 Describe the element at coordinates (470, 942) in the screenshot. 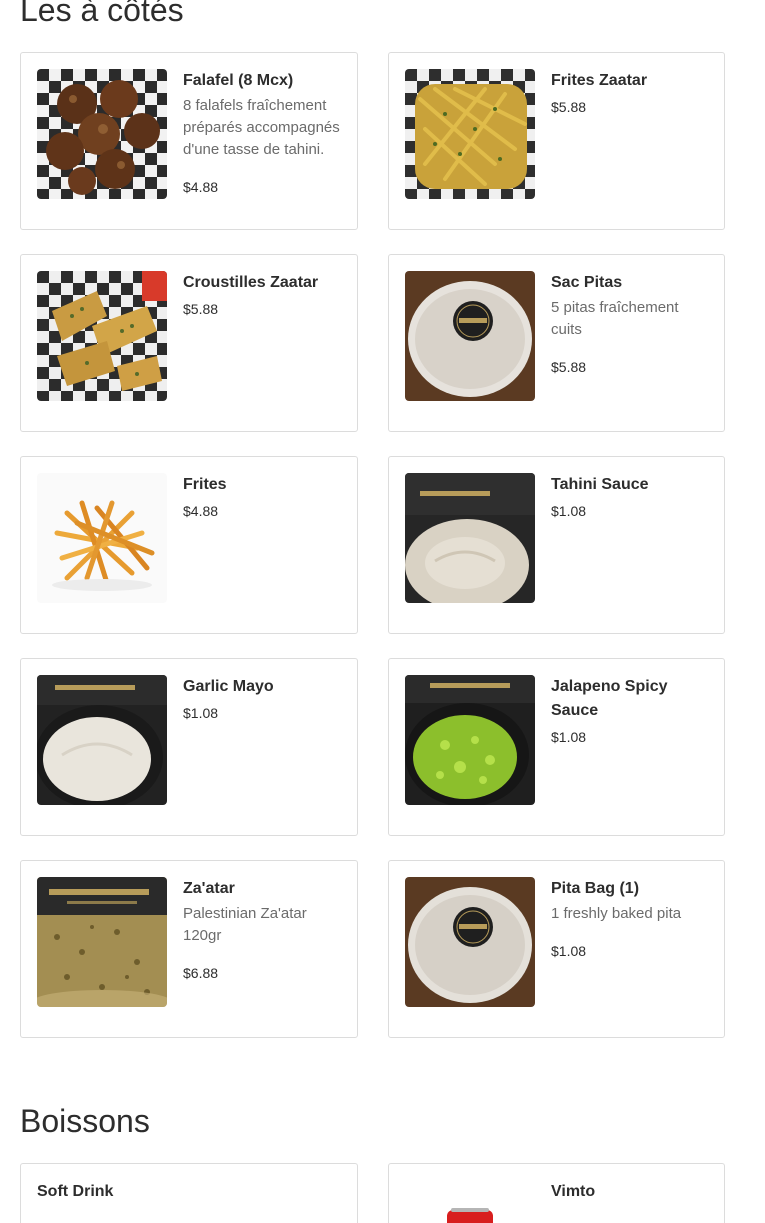

I see `single-pita-image` at that location.